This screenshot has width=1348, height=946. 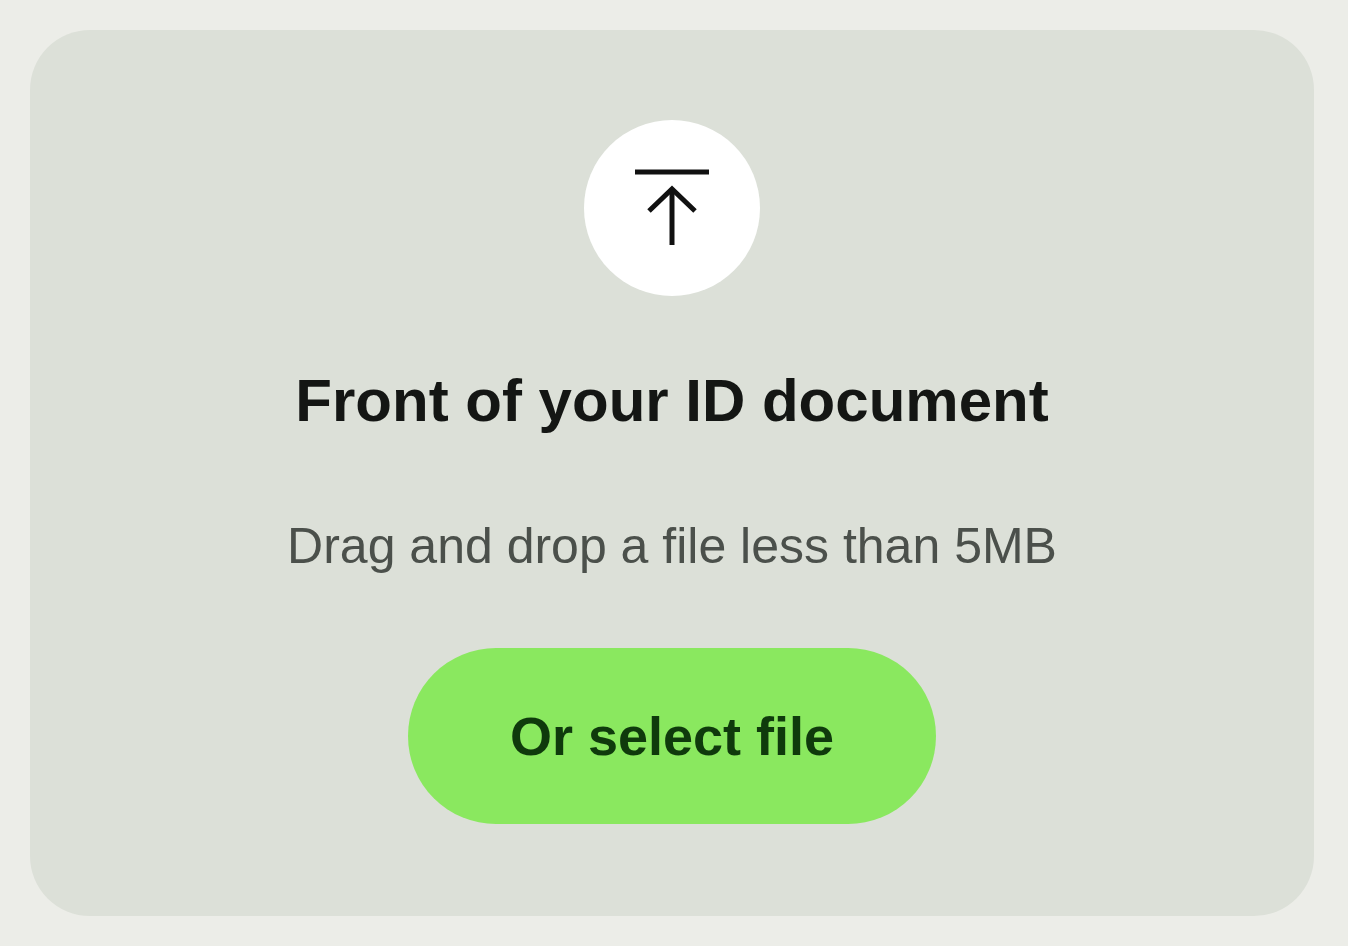 What do you see at coordinates (672, 401) in the screenshot?
I see `upload-title: Front of your ID document` at bounding box center [672, 401].